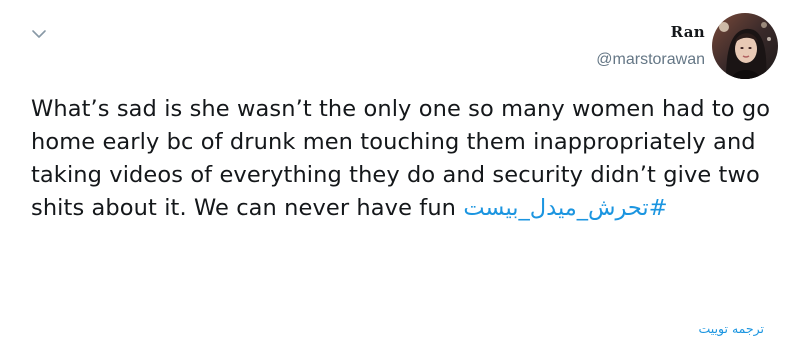 The image size is (800, 353). I want to click on hashtag-link: #تحرش_میدل_بیست, so click(565, 208).